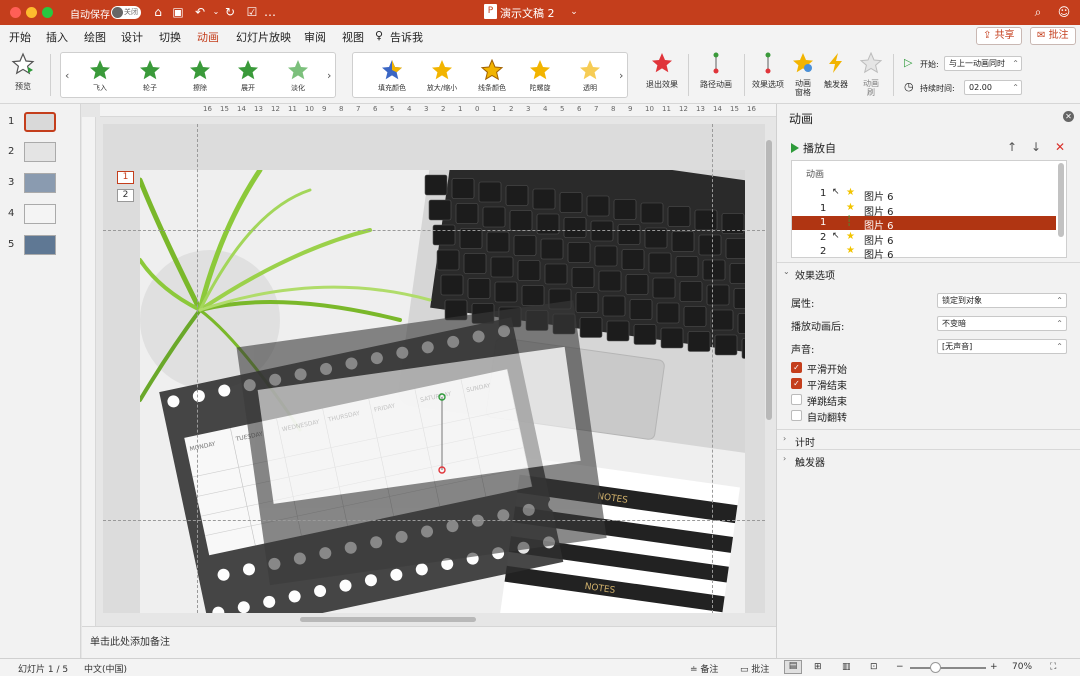 The image size is (1080, 676). What do you see at coordinates (200, 12) in the screenshot?
I see `undo-icon: ↶` at bounding box center [200, 12].